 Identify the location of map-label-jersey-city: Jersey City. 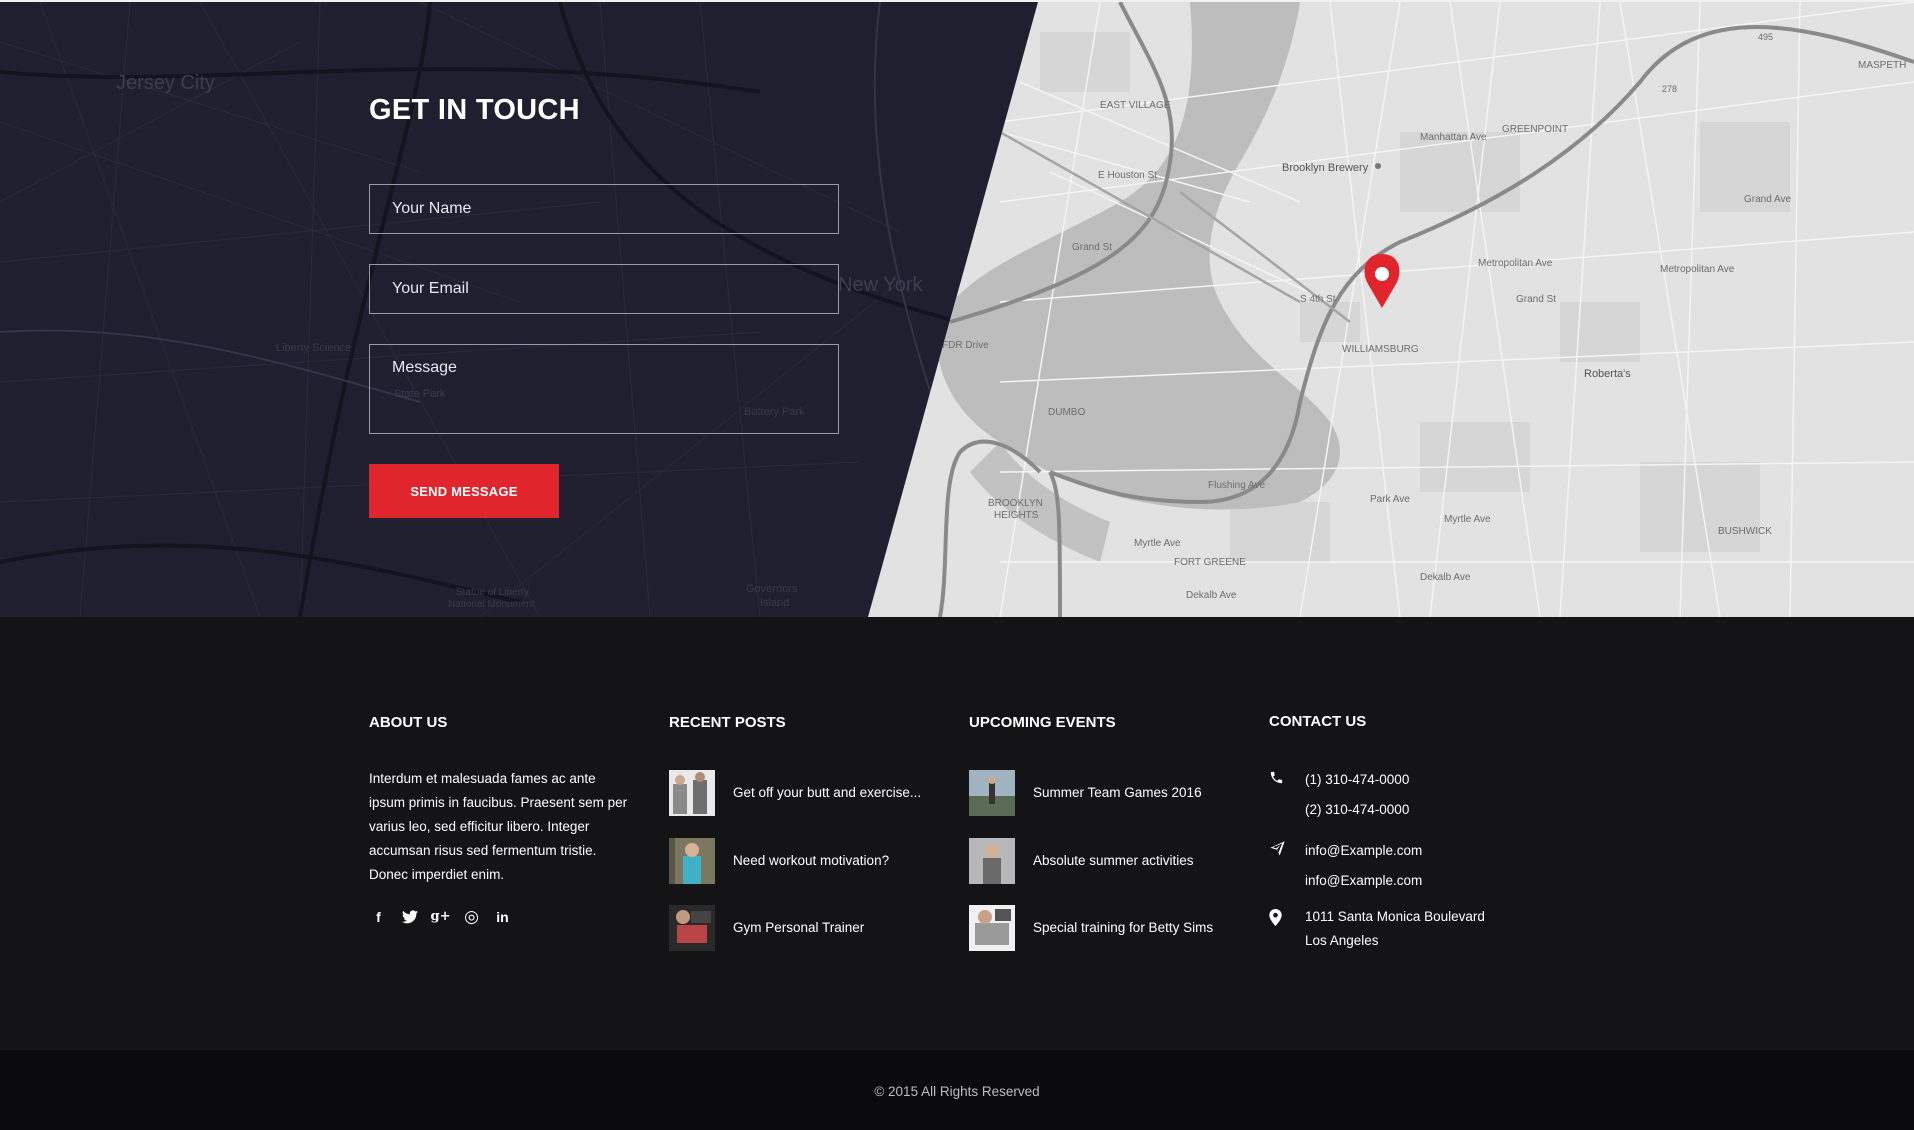
(165, 83).